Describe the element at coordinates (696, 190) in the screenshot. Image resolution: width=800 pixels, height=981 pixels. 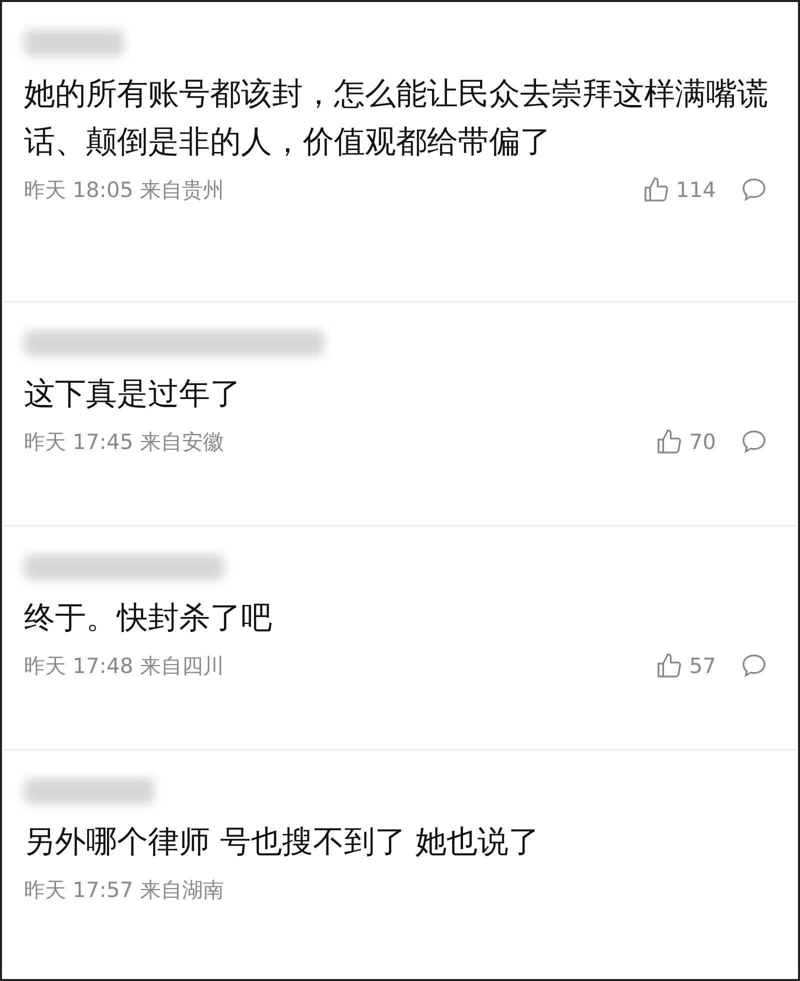
I see `like-count: 114` at that location.